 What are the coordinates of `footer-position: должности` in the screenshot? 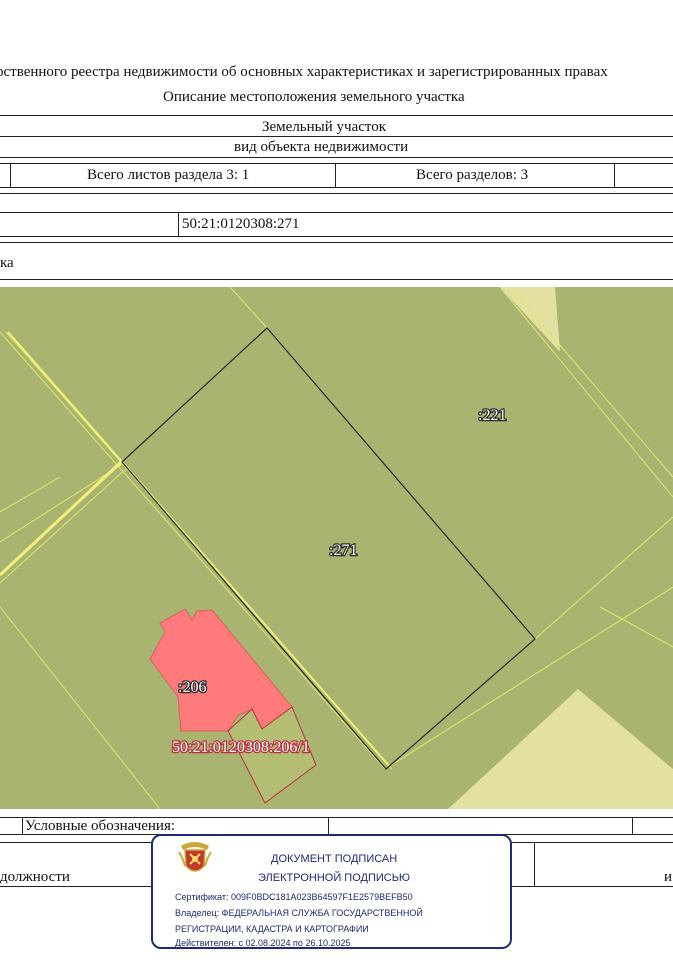 It's located at (35, 877).